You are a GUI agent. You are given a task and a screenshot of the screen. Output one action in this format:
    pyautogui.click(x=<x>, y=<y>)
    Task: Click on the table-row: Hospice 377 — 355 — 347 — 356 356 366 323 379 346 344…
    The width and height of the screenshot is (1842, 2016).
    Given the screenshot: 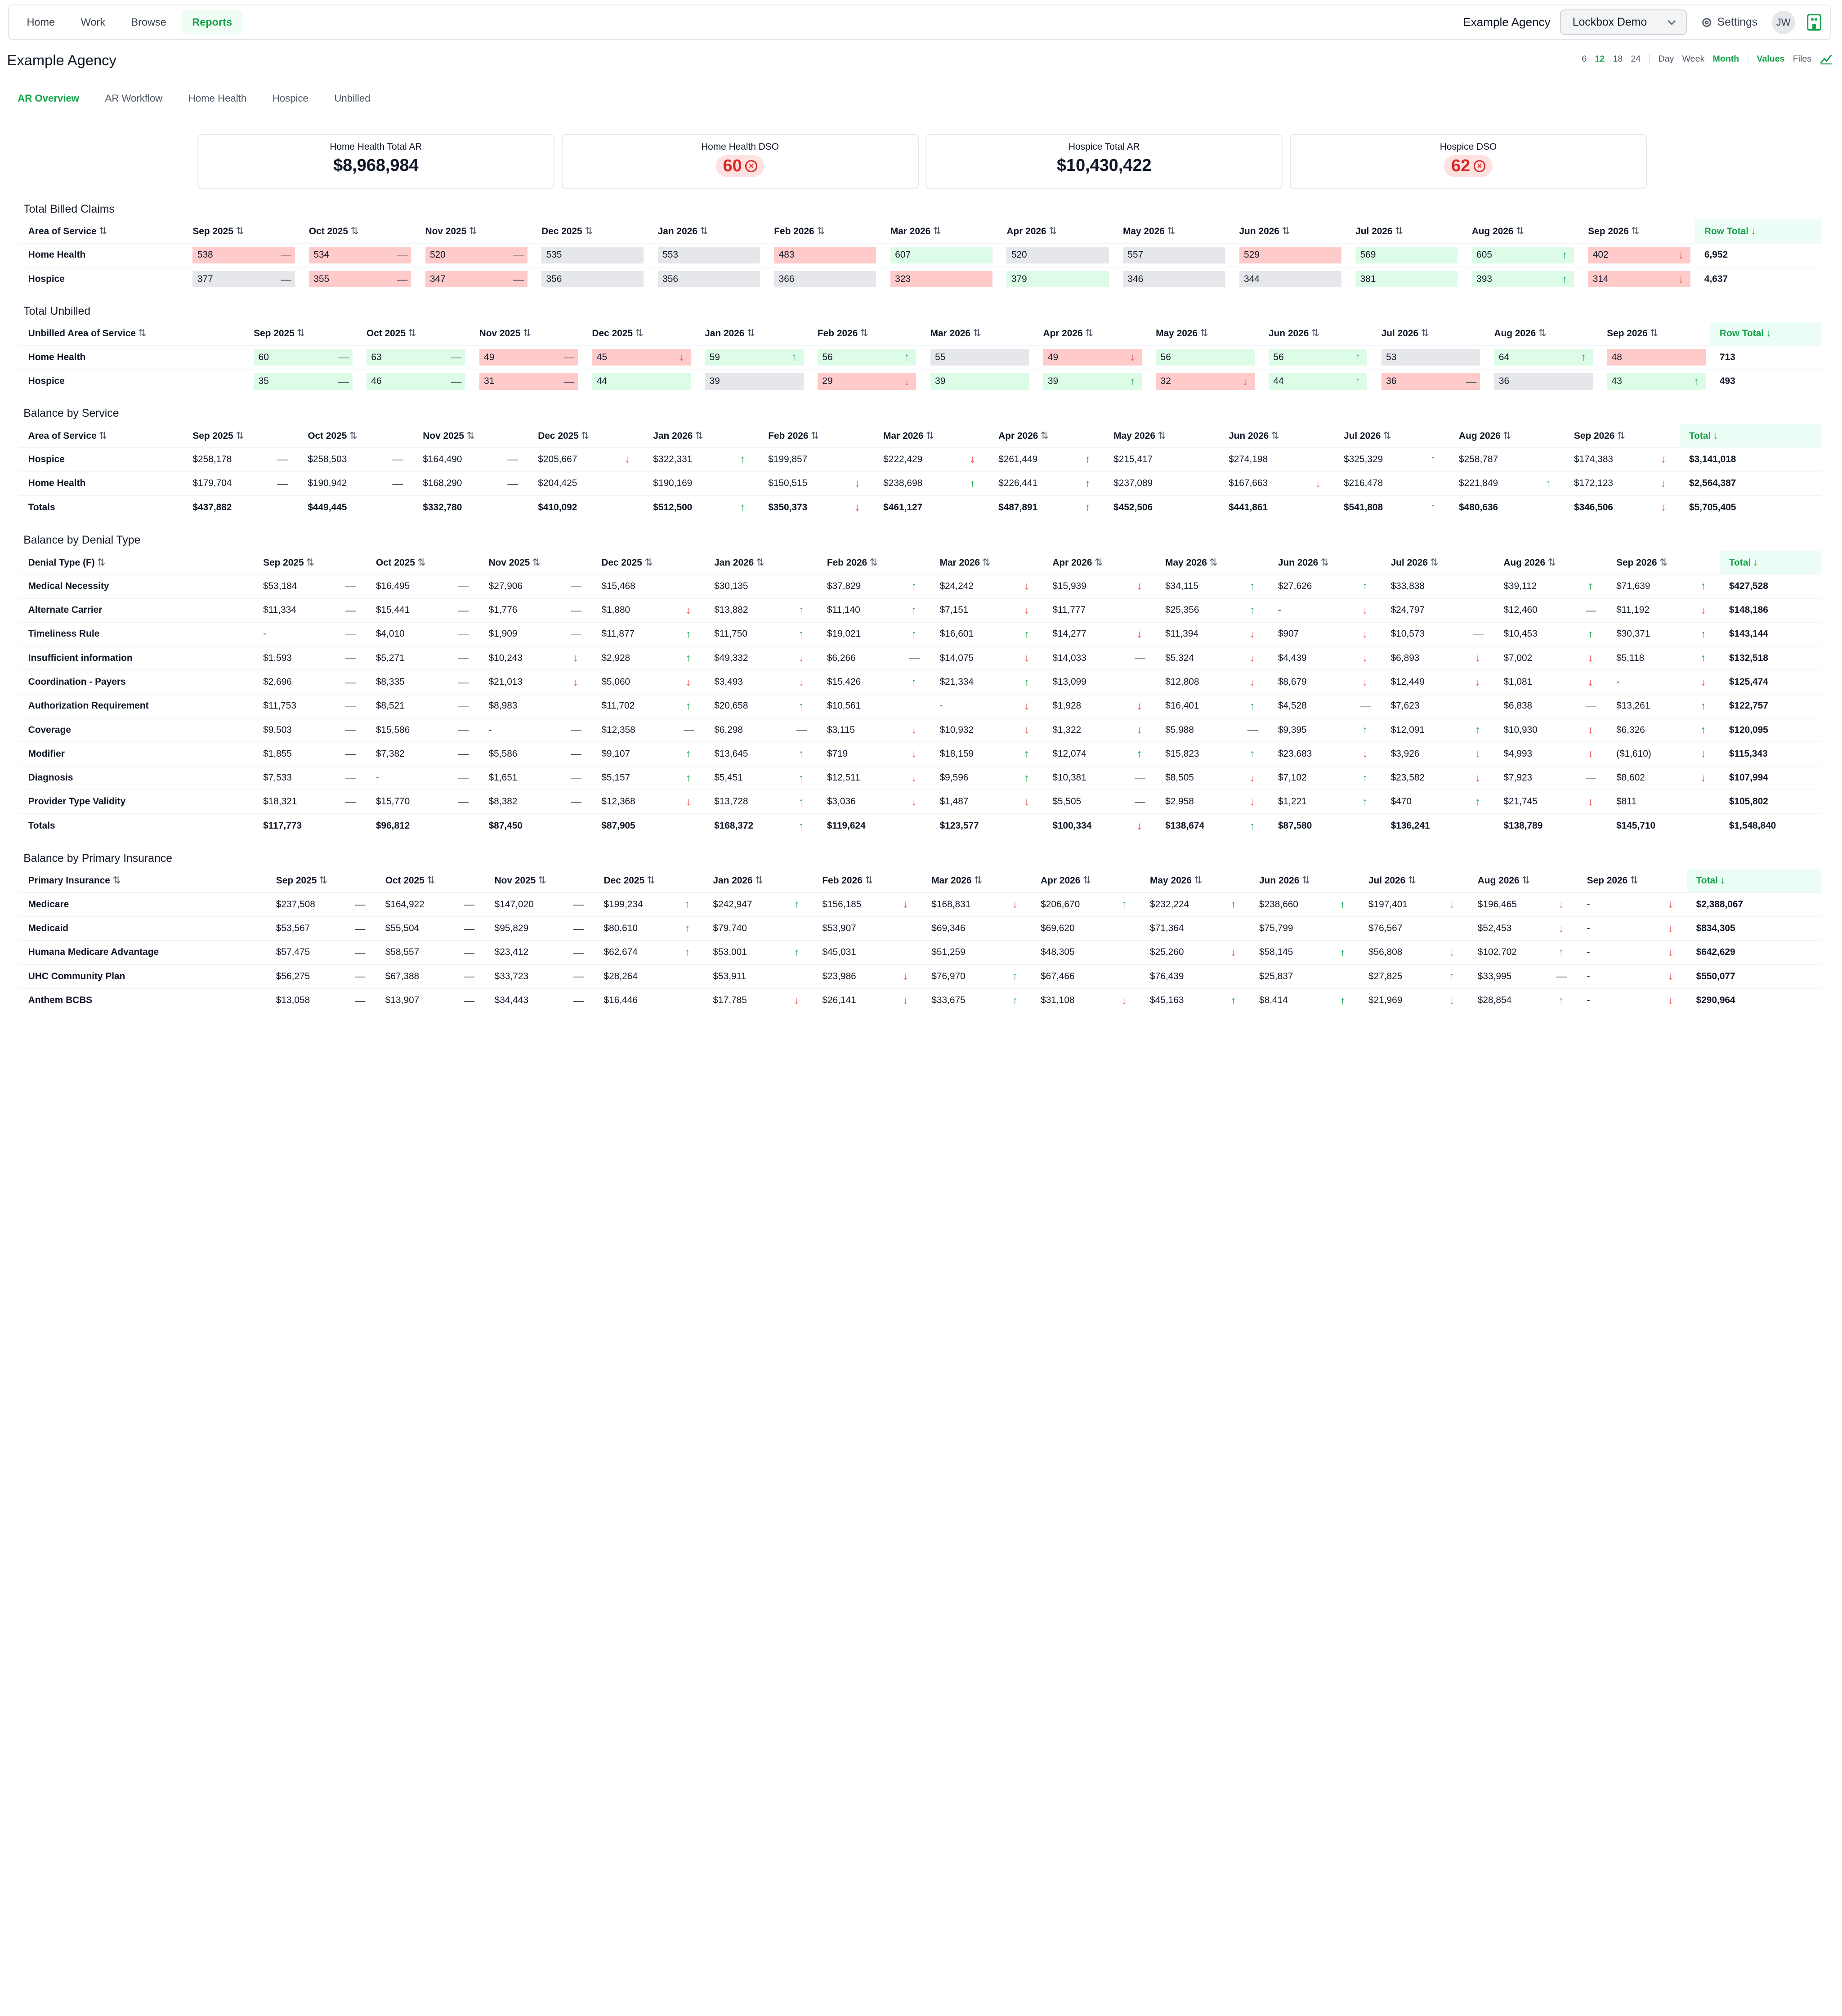 What is the action you would take?
    pyautogui.click(x=919, y=278)
    